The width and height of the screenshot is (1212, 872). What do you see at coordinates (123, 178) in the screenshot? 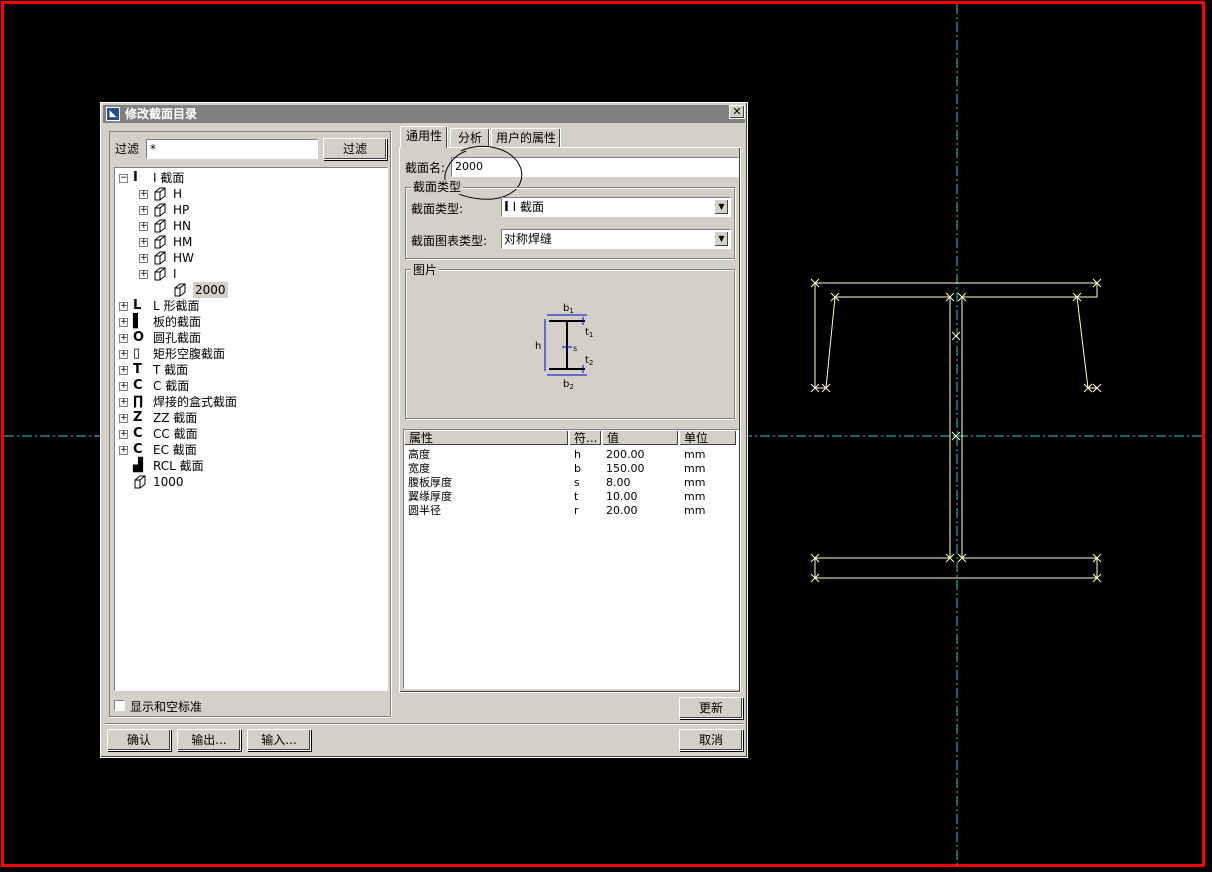
I see `collapse-icon: −` at bounding box center [123, 178].